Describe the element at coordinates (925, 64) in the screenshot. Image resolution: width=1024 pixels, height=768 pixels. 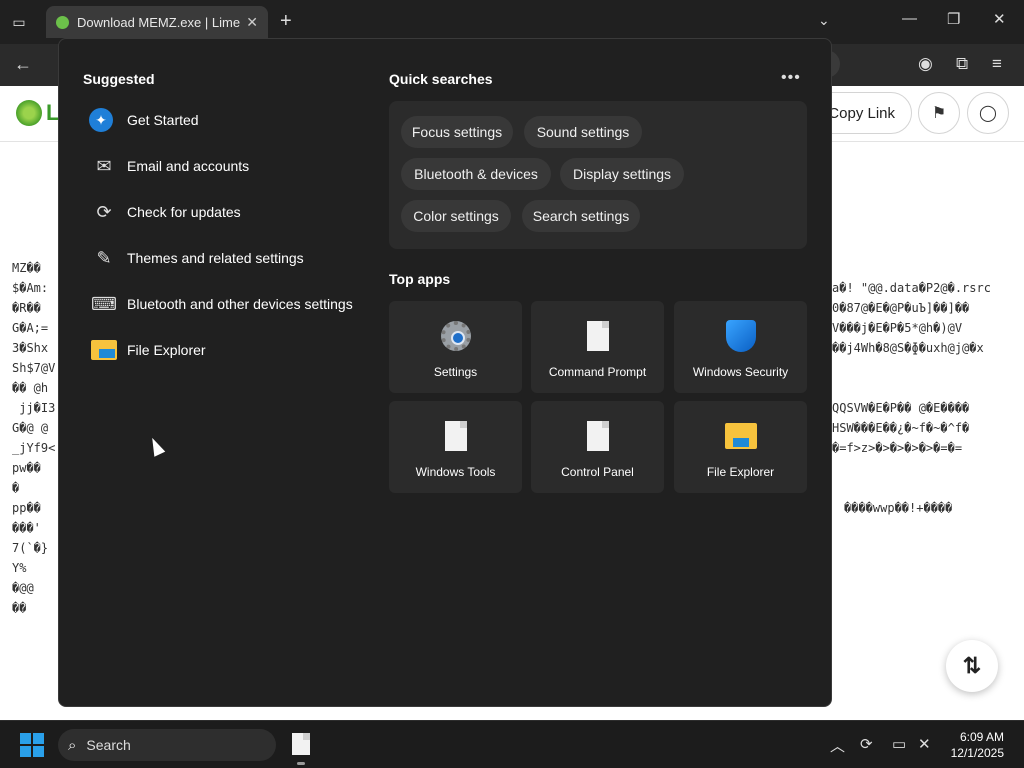
I see `profile-icon: ◉` at that location.